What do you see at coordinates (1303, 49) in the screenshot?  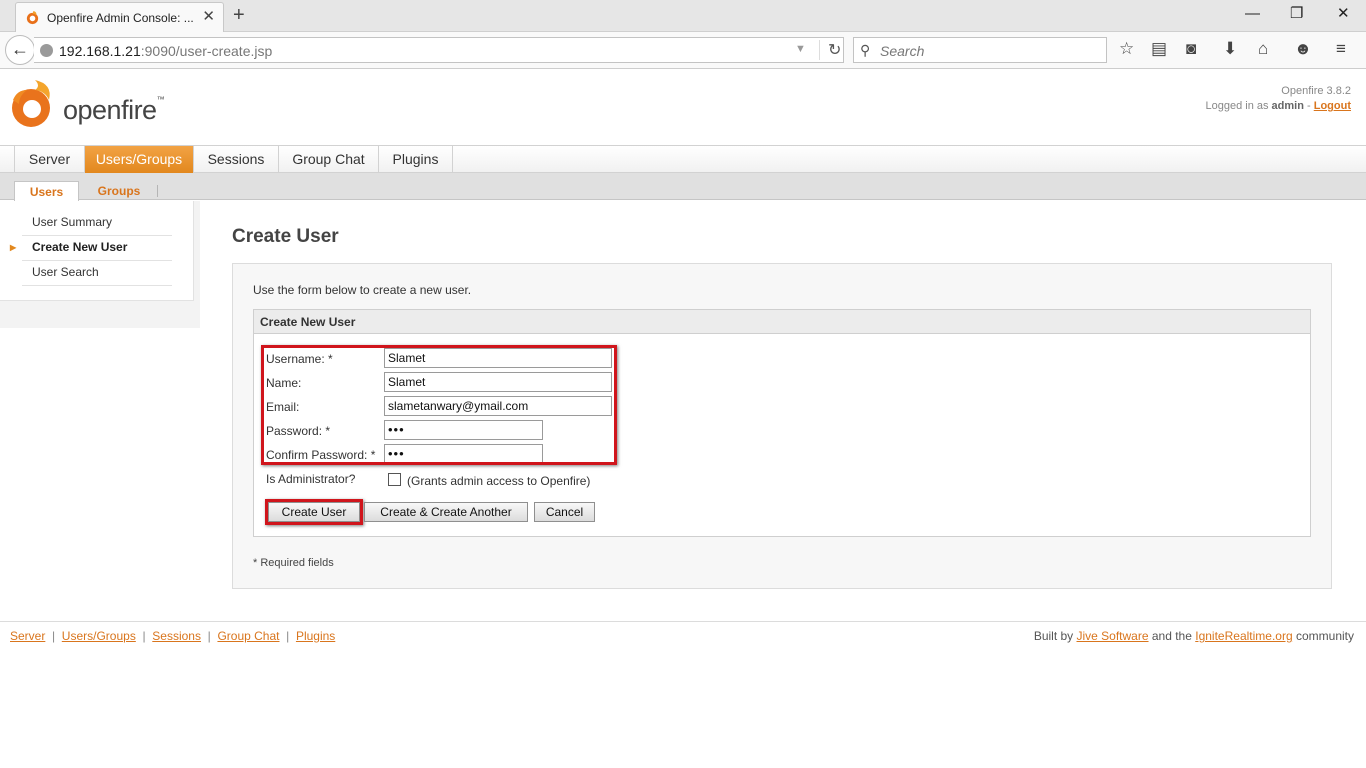 I see `emoji-icon: ☻` at bounding box center [1303, 49].